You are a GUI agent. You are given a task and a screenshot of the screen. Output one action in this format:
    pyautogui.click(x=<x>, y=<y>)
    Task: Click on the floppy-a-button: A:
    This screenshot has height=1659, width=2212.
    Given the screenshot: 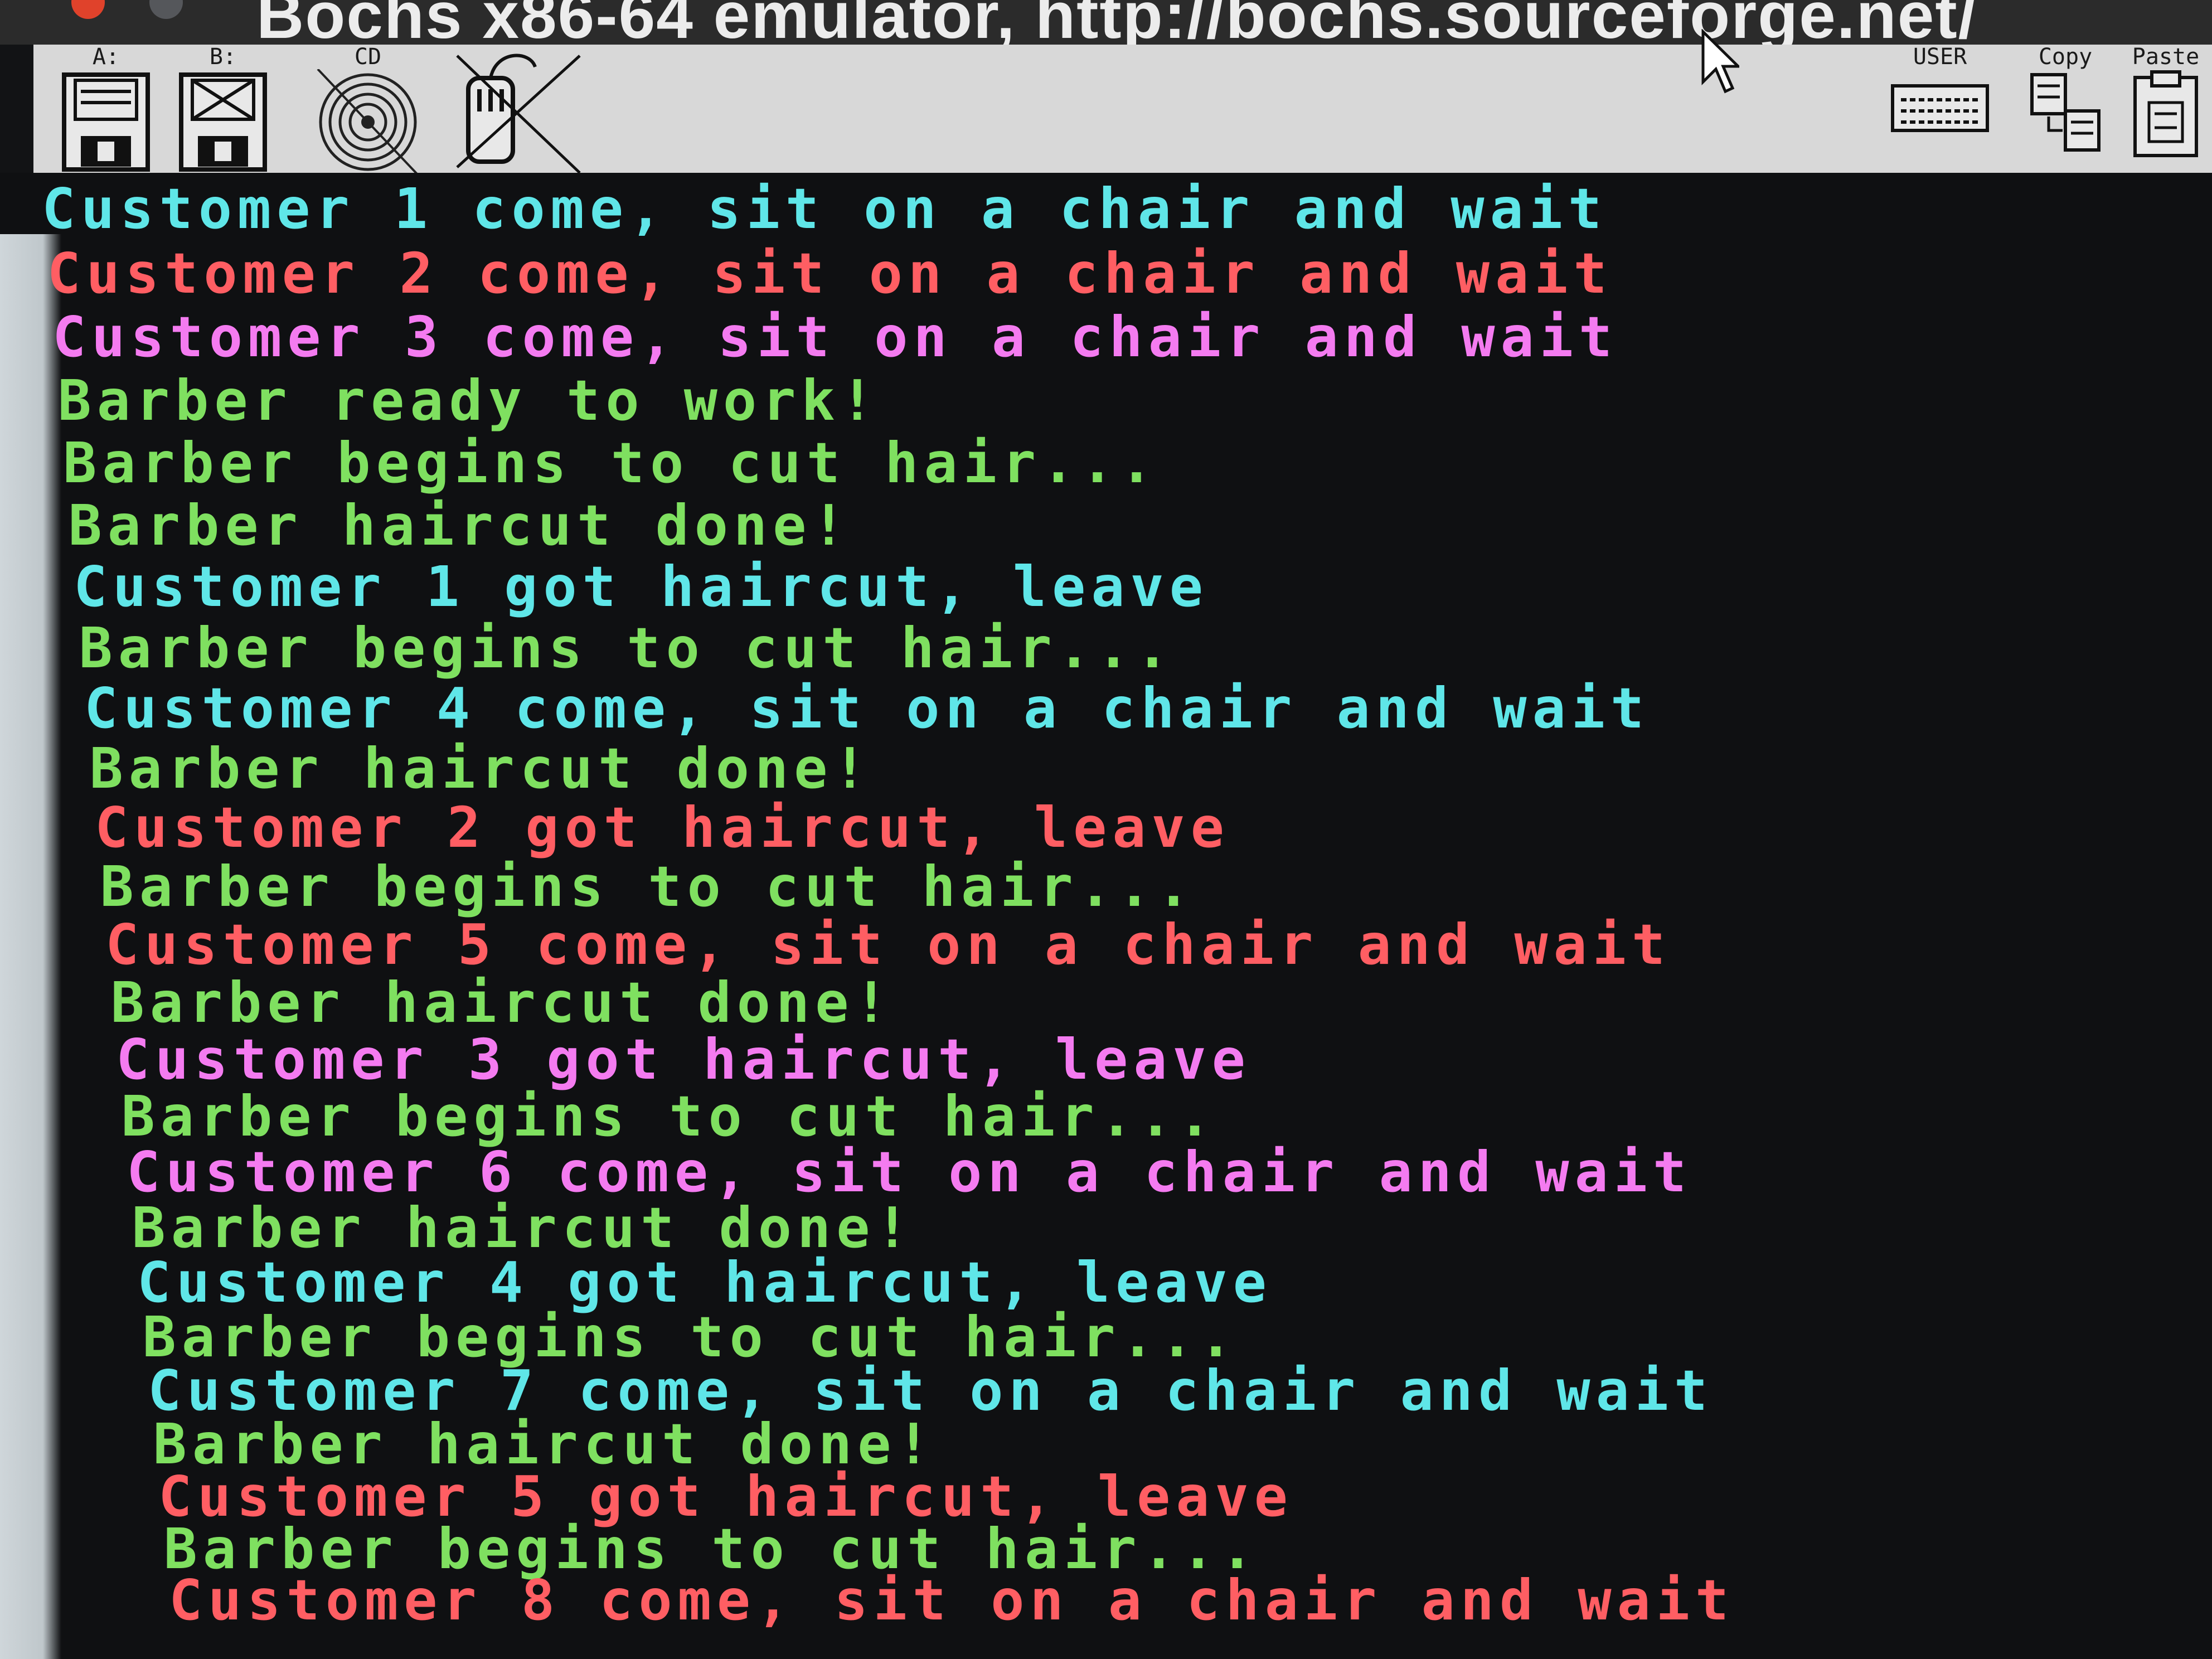 What is the action you would take?
    pyautogui.click(x=106, y=112)
    